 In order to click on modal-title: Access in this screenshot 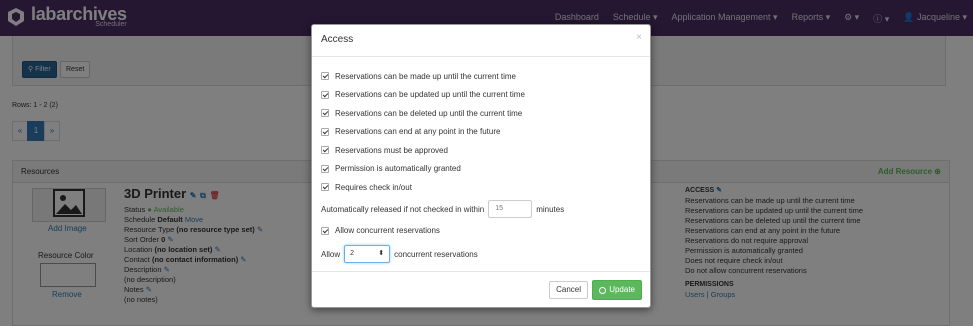, I will do `click(337, 39)`.